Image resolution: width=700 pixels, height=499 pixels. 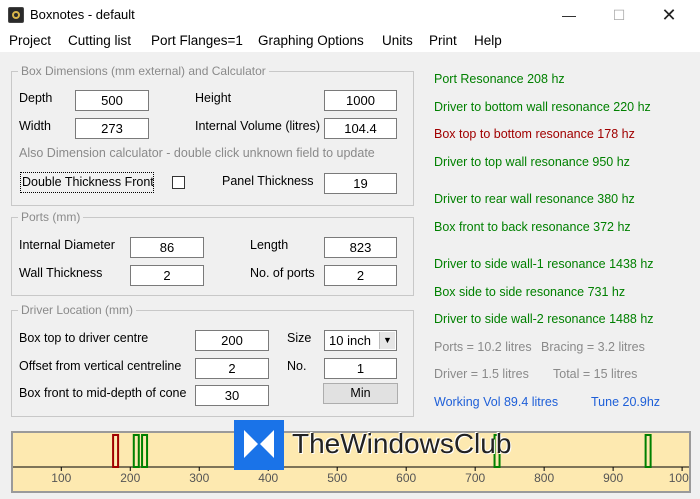 I want to click on wall-thickness-label: Wall Thickness, so click(x=61, y=273).